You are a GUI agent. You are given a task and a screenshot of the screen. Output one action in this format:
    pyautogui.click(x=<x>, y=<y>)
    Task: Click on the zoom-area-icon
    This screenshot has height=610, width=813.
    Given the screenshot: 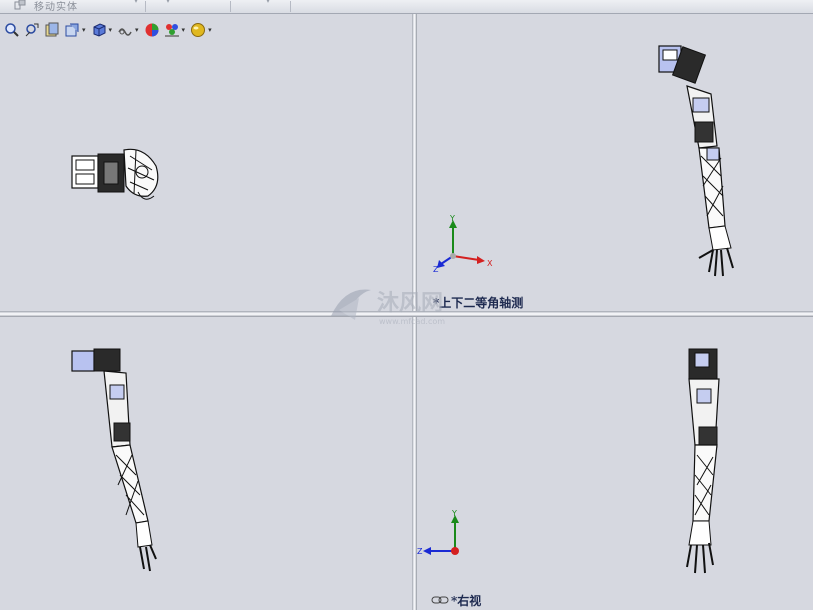 What is the action you would take?
    pyautogui.click(x=32, y=30)
    